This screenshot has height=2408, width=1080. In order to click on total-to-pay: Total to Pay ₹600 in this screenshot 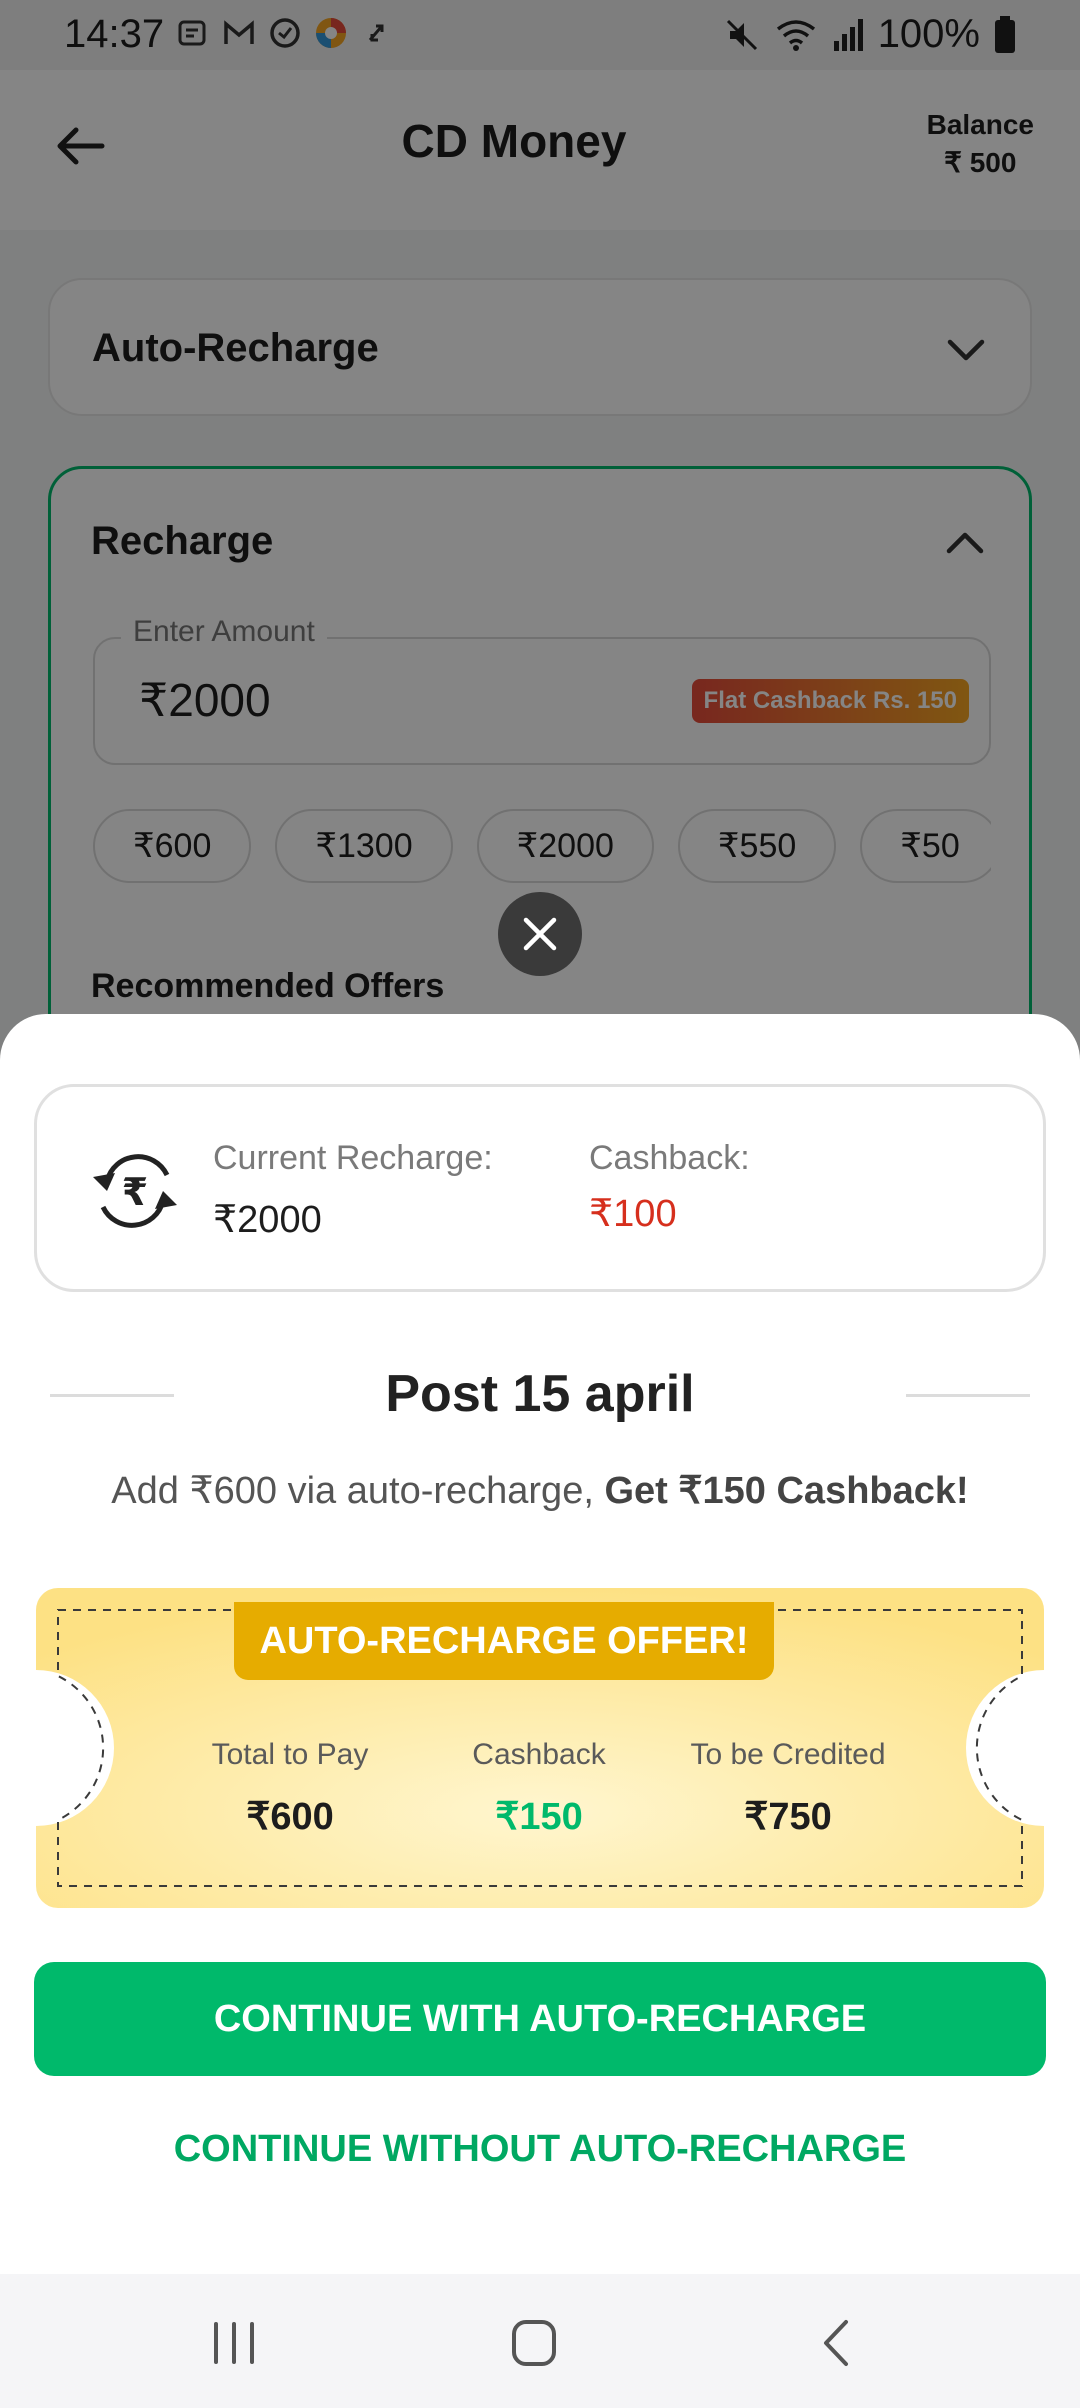, I will do `click(290, 1788)`.